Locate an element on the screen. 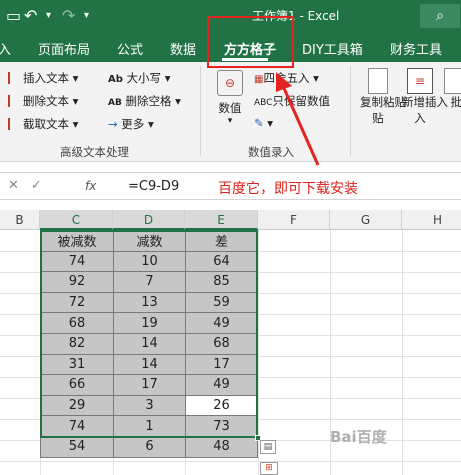 This screenshot has width=461, height=475. cell: 64 is located at coordinates (221, 261).